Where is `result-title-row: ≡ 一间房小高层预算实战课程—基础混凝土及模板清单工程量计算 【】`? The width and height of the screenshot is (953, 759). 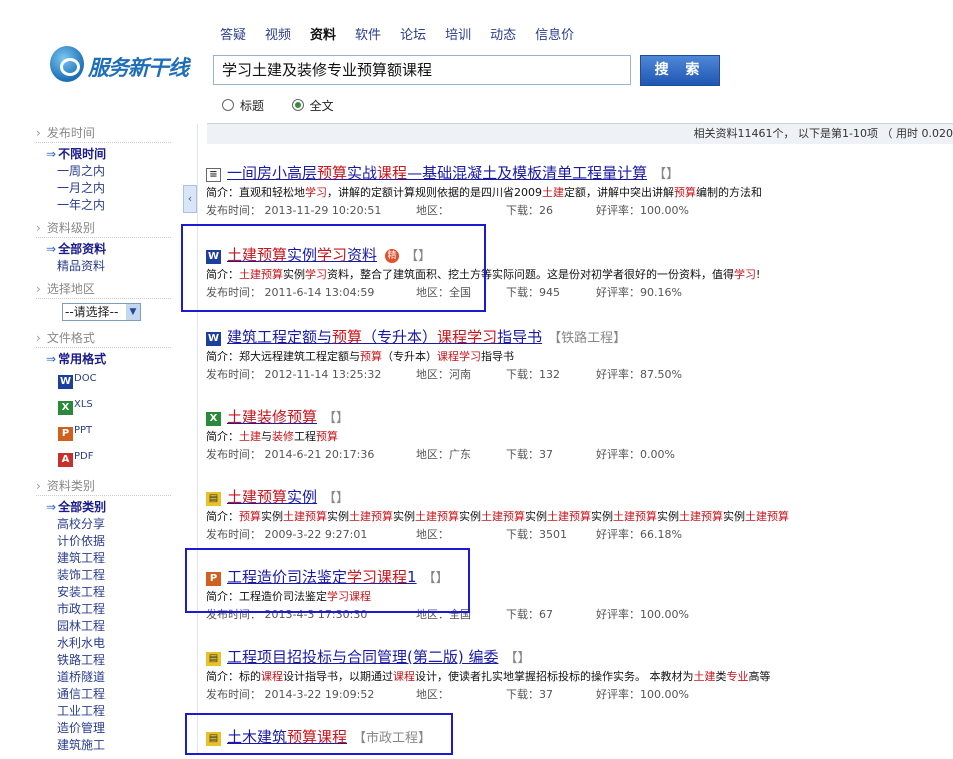 result-title-row: ≡ 一间房小高层预算实战课程—基础混凝土及模板清单工程量计算 【】 is located at coordinates (576, 173).